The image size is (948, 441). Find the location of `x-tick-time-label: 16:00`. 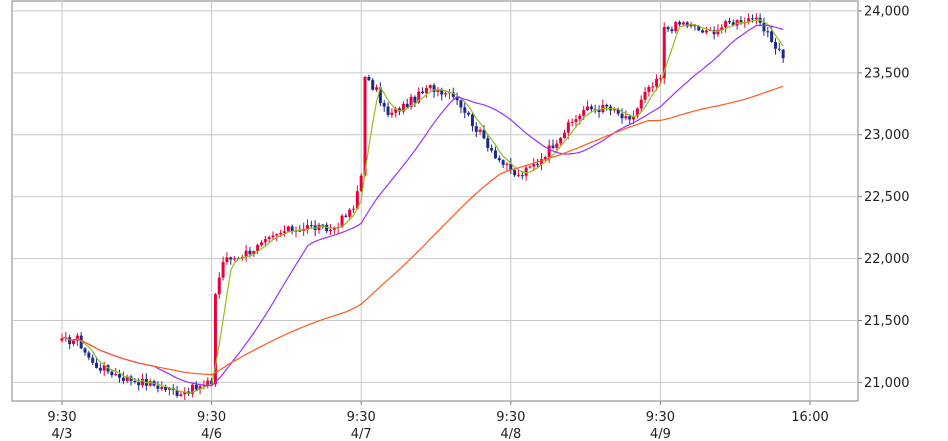

x-tick-time-label: 16:00 is located at coordinates (809, 417).